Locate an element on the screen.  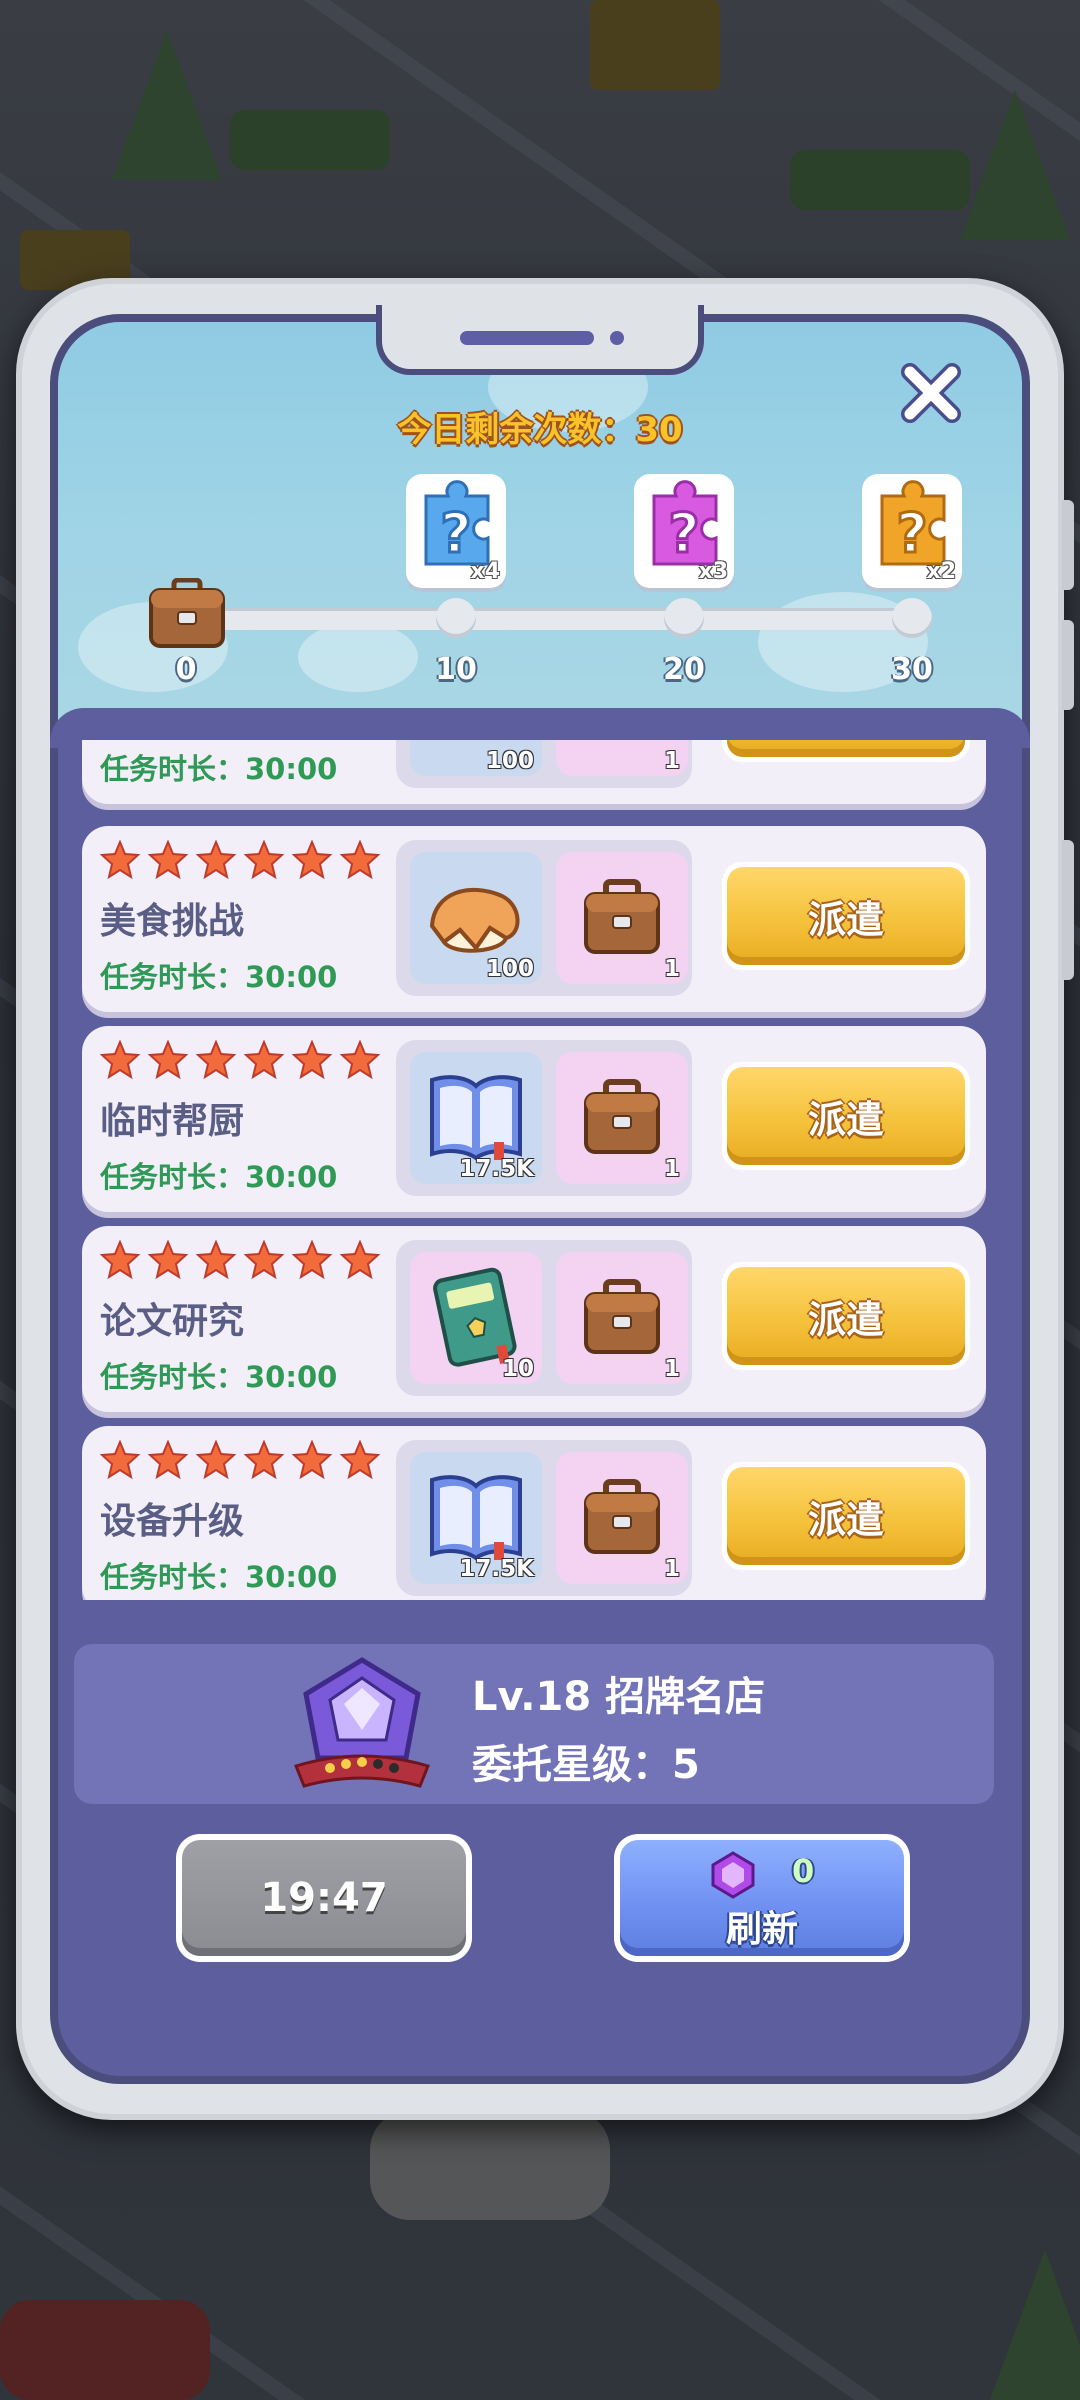
reward-box-30: ? x2 is located at coordinates (912, 531).